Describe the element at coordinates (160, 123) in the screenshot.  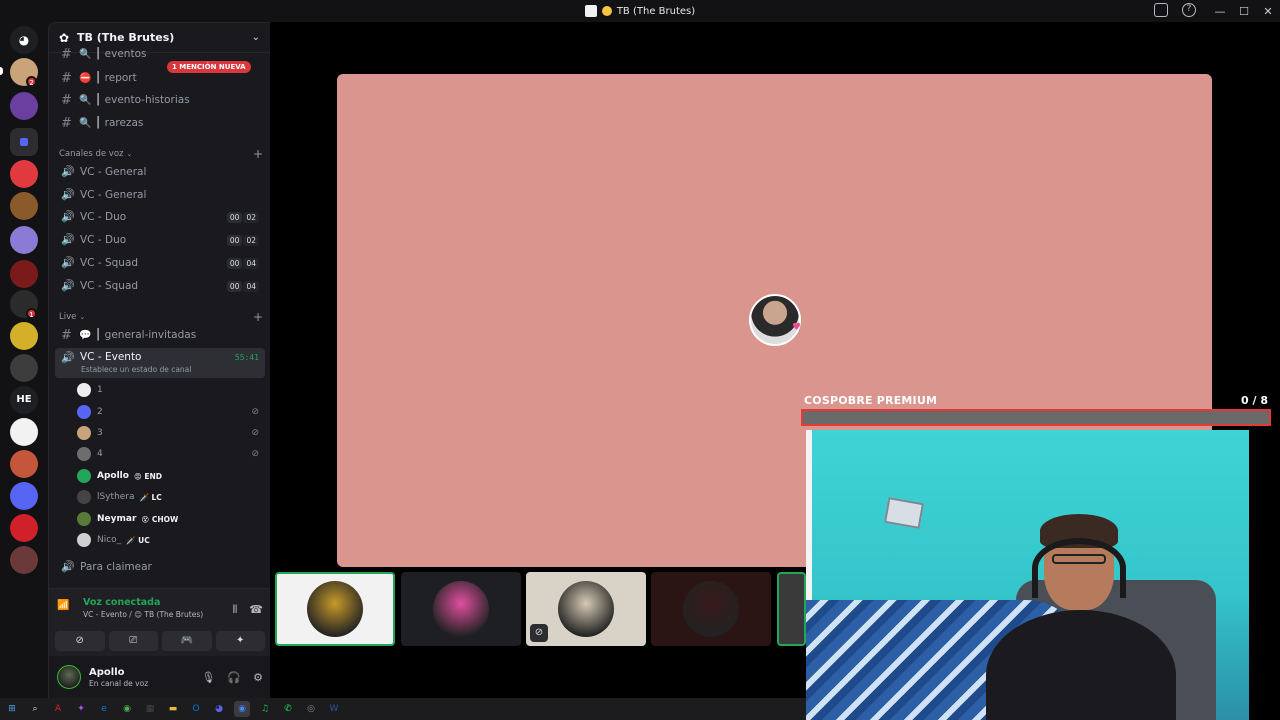
I see `channel-rarezas: # 🔍 ┃ rarezas` at that location.